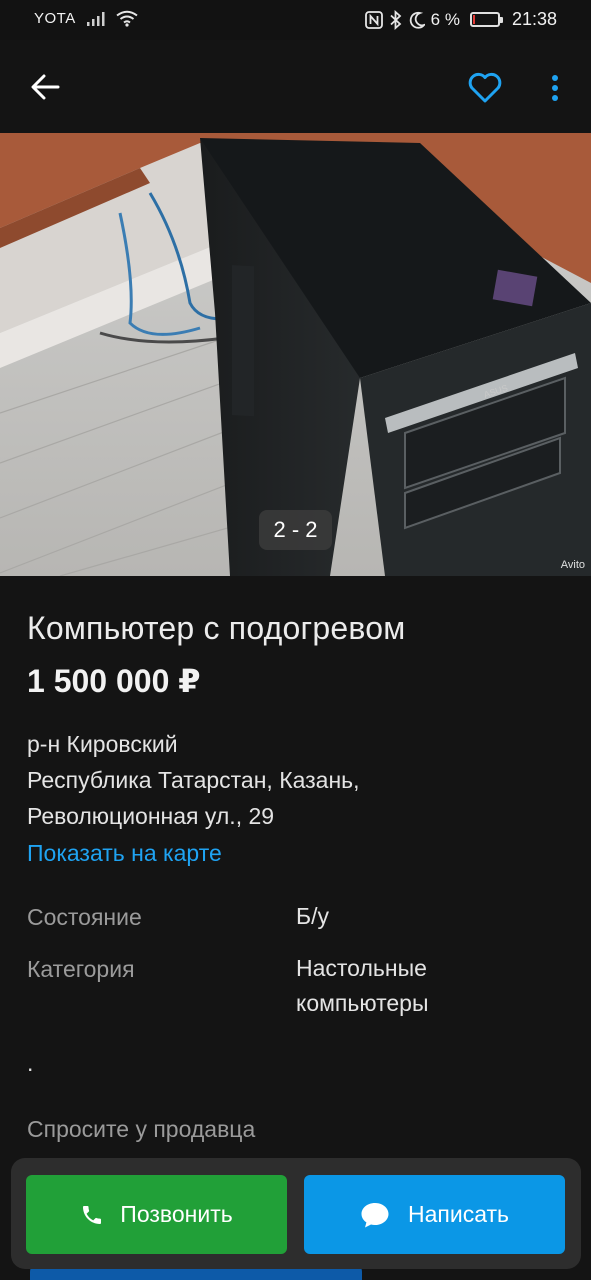 The height and width of the screenshot is (1280, 591). What do you see at coordinates (312, 916) in the screenshot?
I see `param-value-condition: Б/у` at bounding box center [312, 916].